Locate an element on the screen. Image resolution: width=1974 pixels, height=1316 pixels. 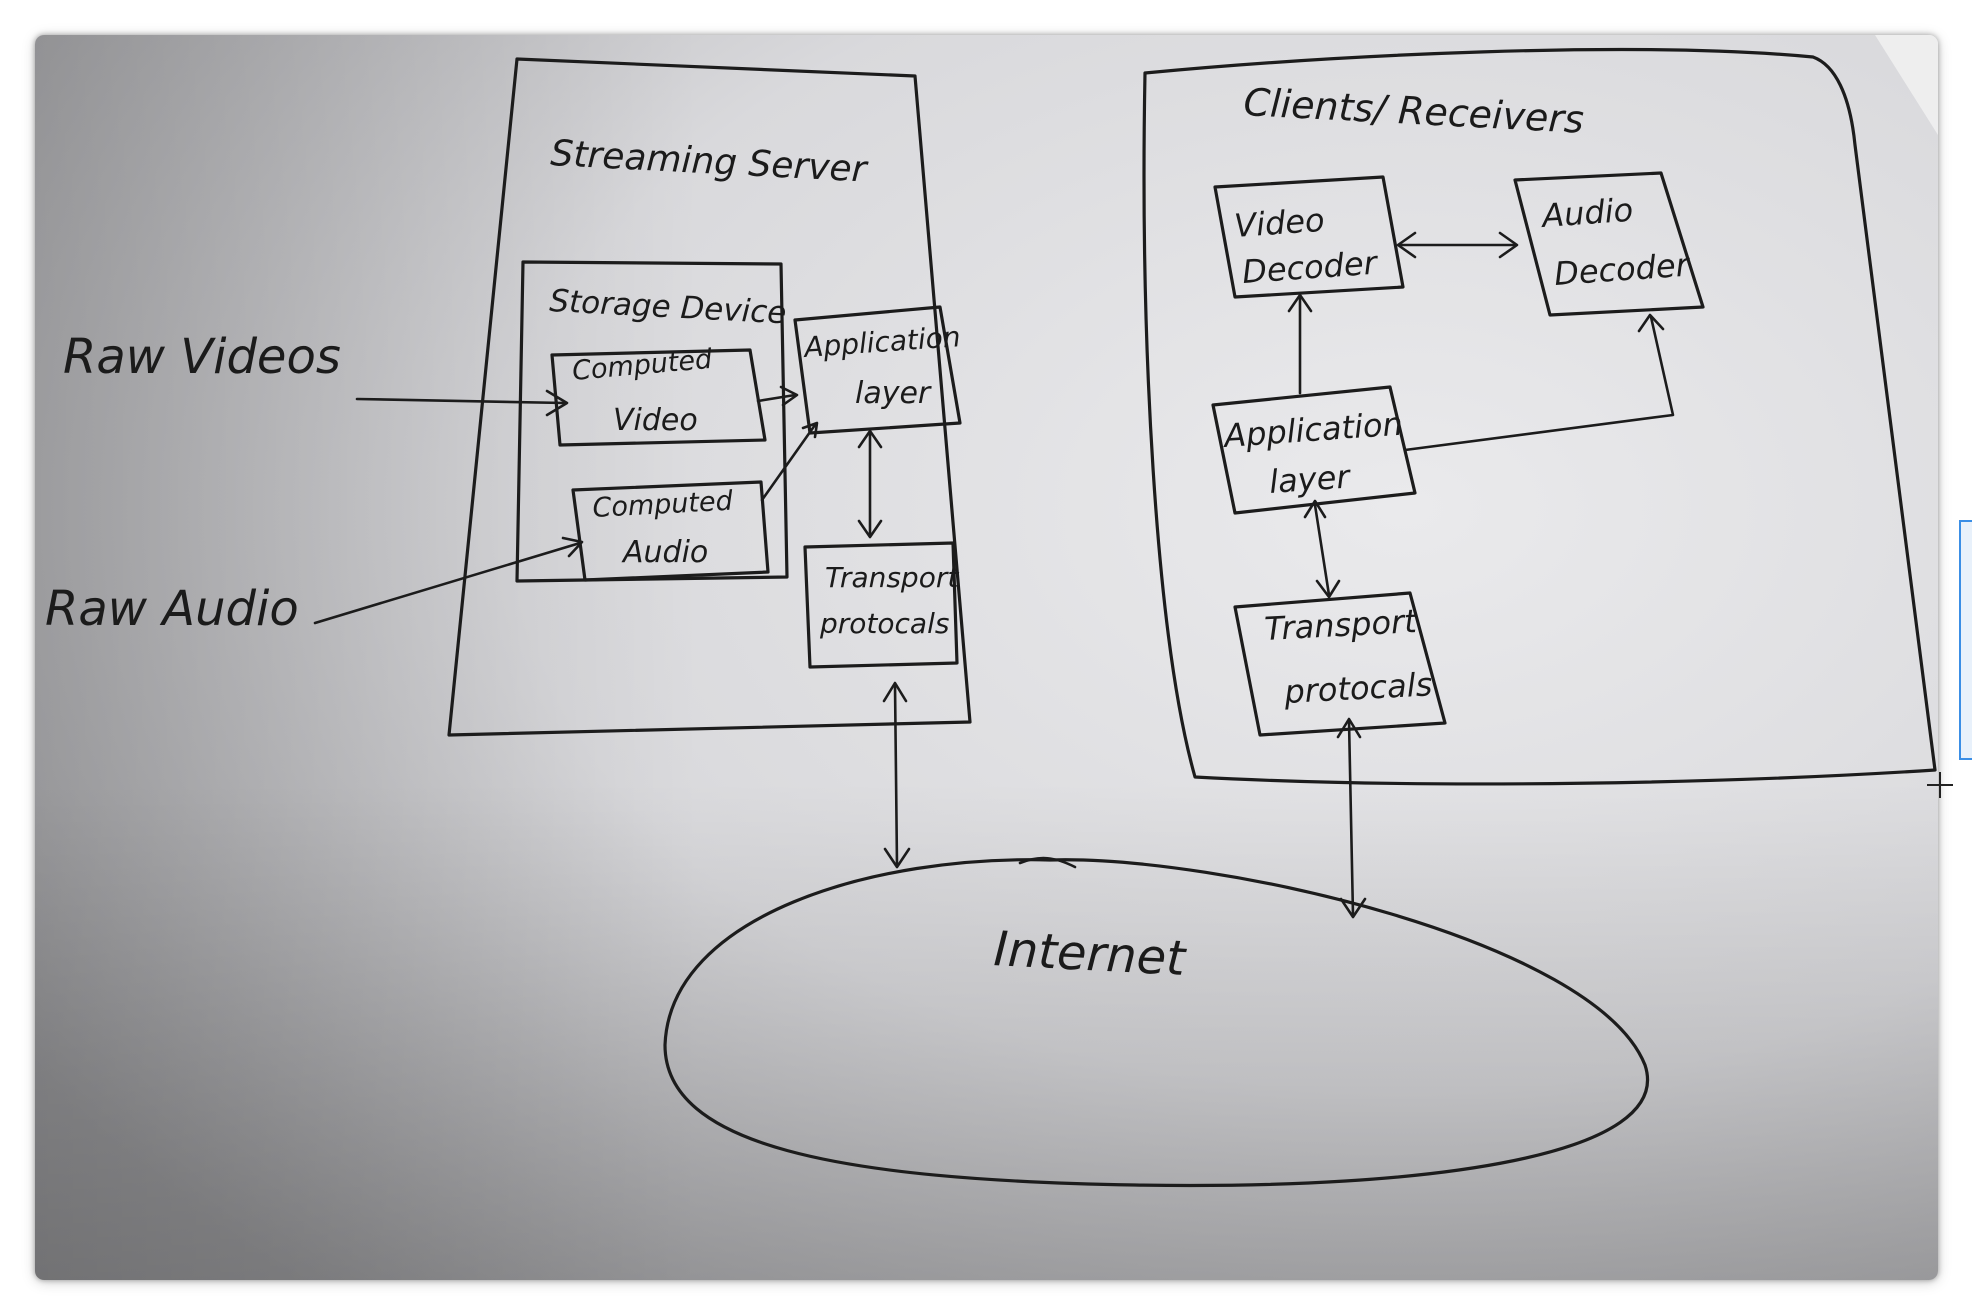
server-transport-line2: protocals is located at coordinates (884, 623).